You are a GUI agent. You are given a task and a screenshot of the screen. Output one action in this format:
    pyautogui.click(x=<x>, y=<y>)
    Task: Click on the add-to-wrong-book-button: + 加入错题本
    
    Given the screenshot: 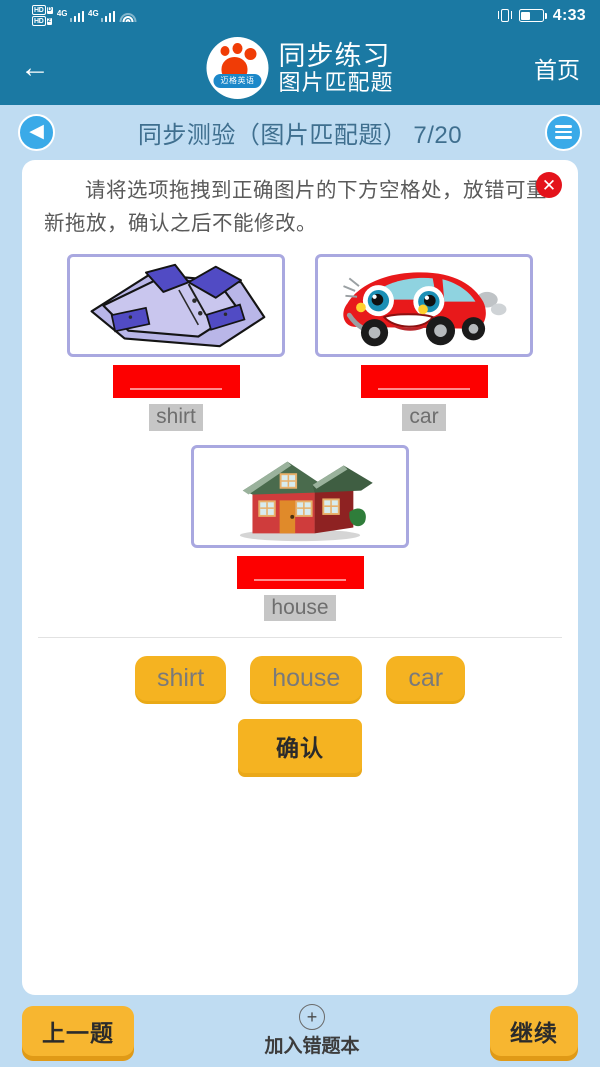 What is the action you would take?
    pyautogui.click(x=312, y=1031)
    